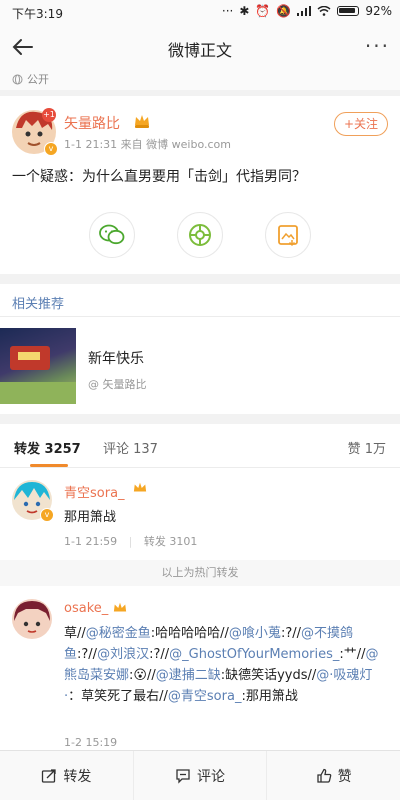 This screenshot has height=800, width=400. I want to click on mention-link: @秘密金鱼, so click(118, 633).